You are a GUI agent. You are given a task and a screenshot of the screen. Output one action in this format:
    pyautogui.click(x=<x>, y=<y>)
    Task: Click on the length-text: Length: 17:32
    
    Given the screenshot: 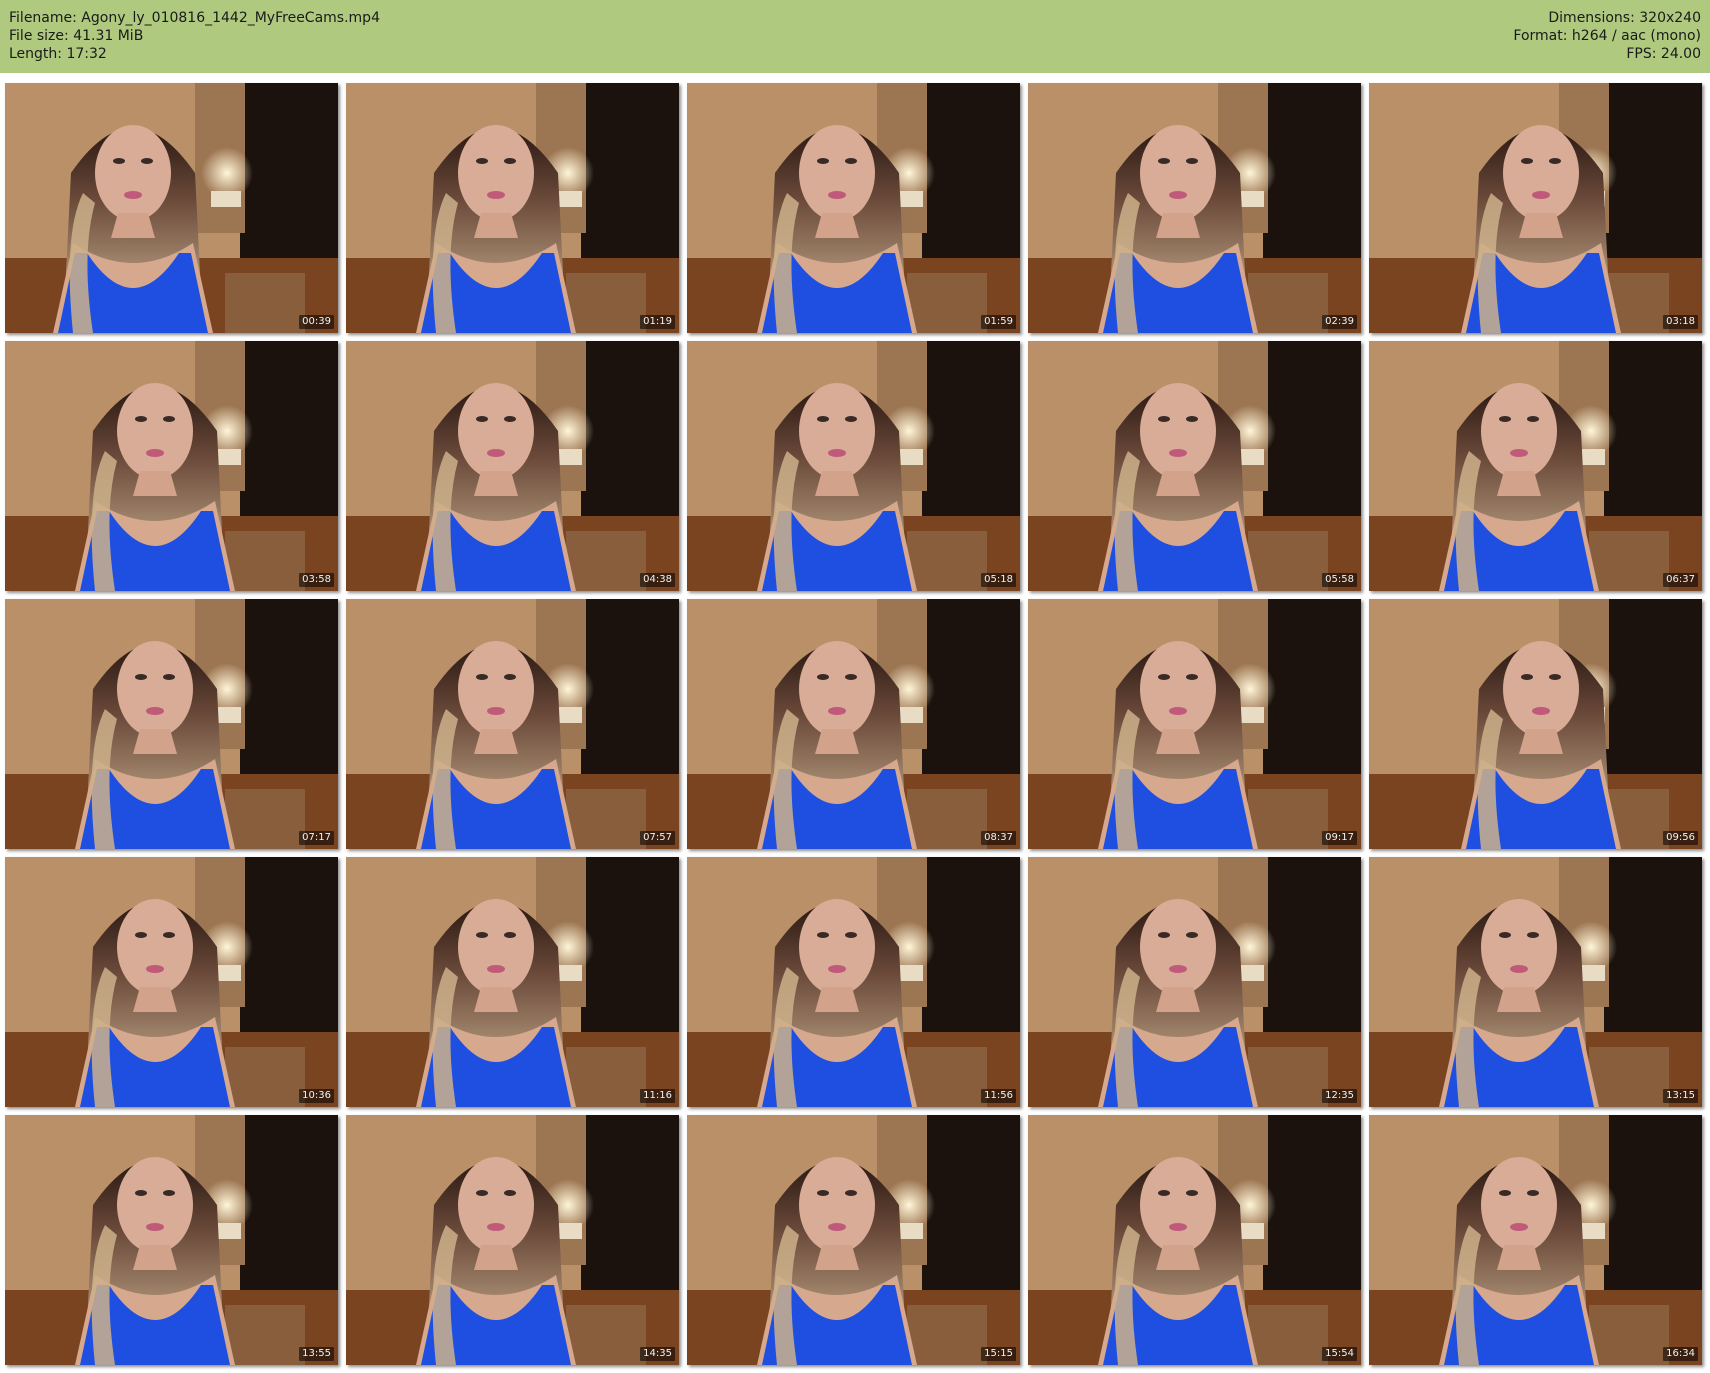 What is the action you would take?
    pyautogui.click(x=58, y=54)
    